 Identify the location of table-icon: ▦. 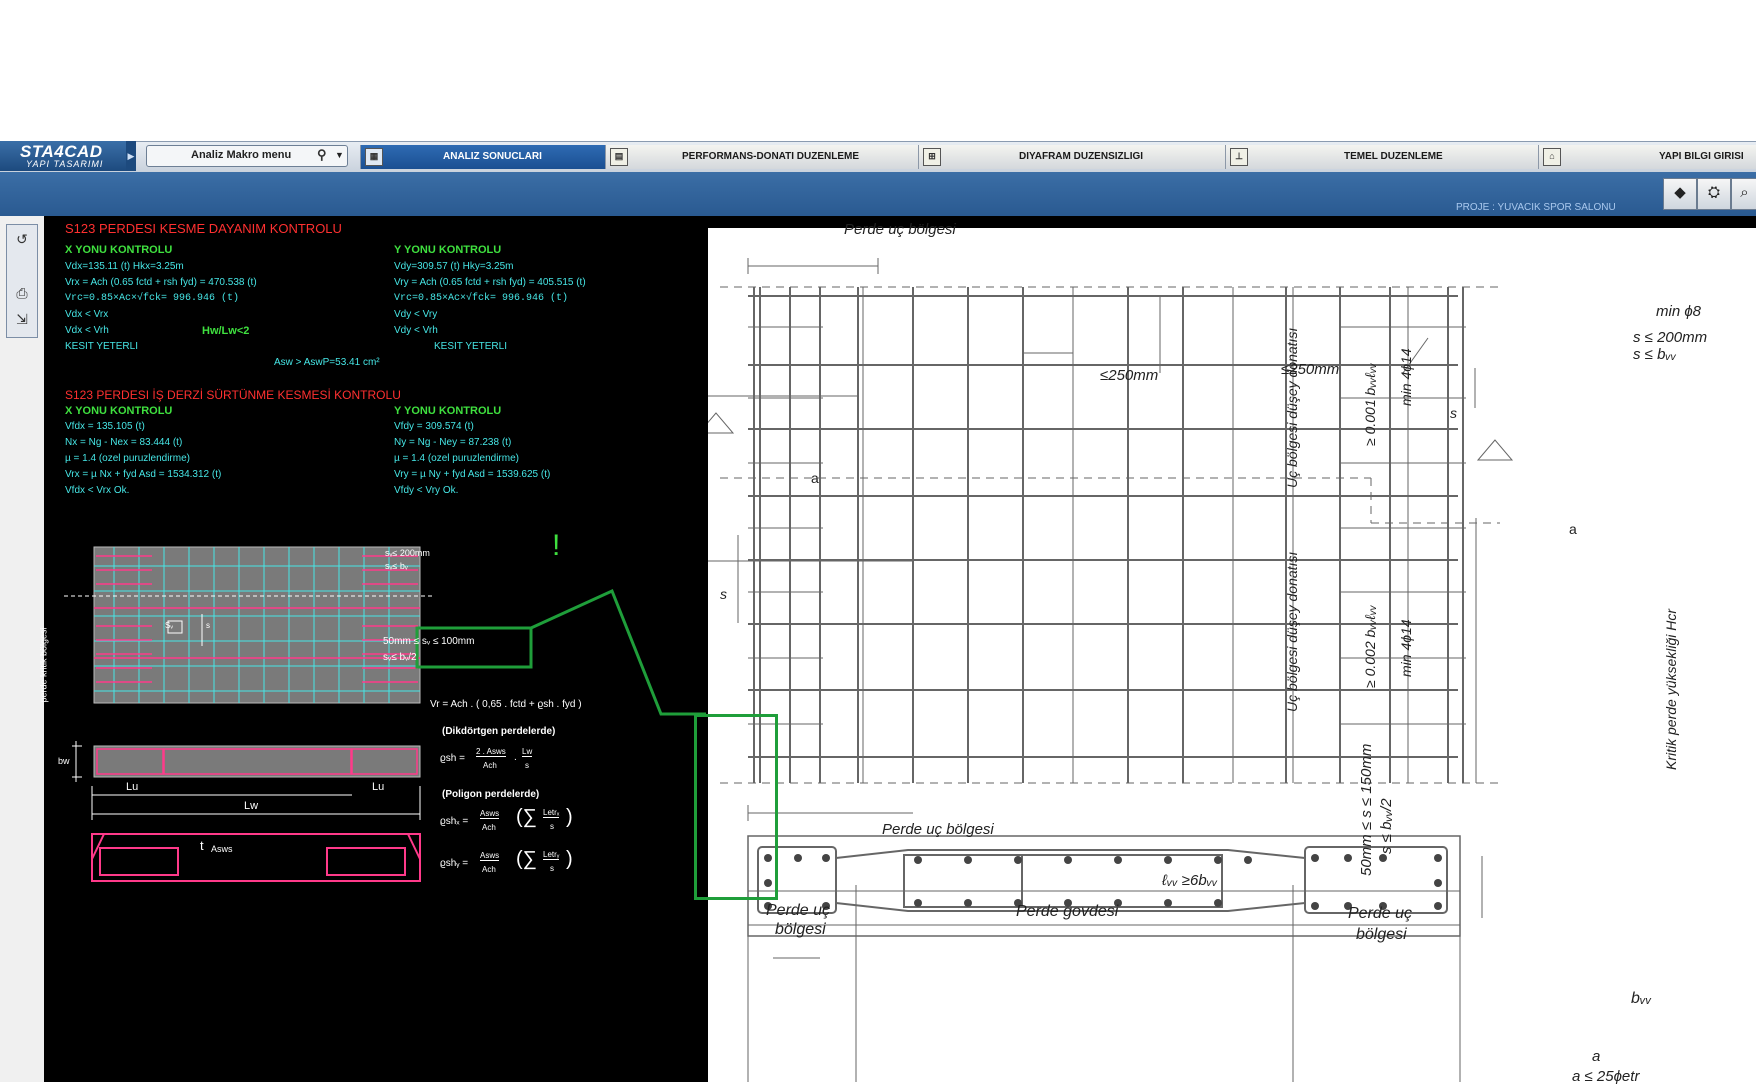
(374, 157).